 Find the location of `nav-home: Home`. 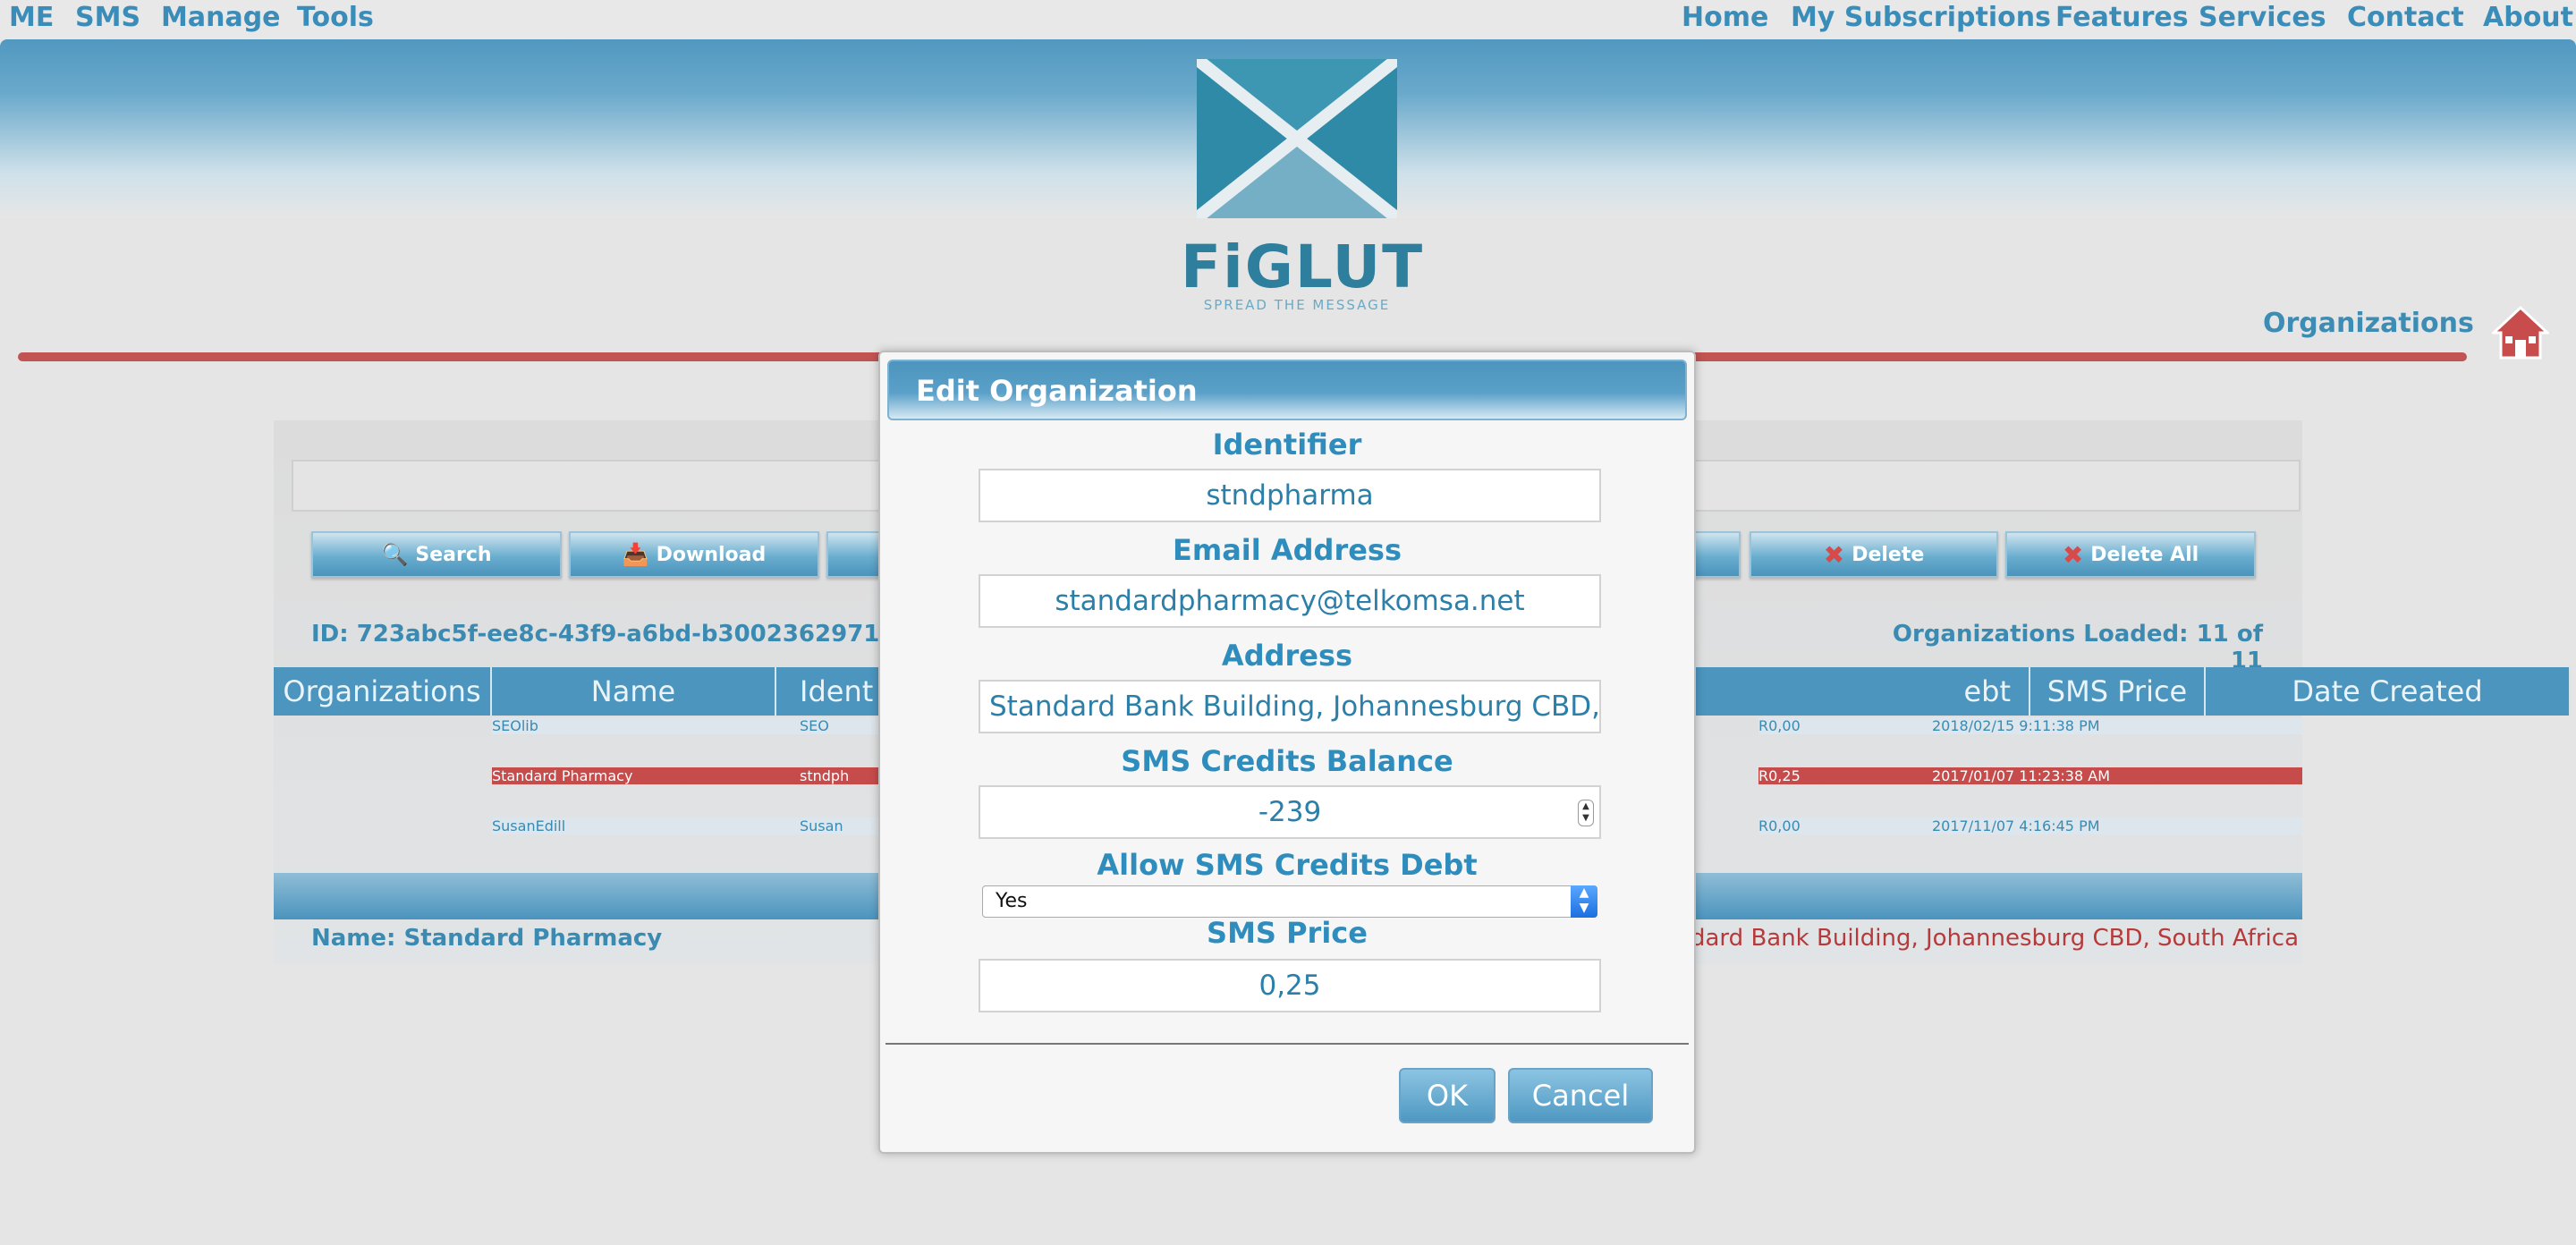

nav-home: Home is located at coordinates (1725, 17).